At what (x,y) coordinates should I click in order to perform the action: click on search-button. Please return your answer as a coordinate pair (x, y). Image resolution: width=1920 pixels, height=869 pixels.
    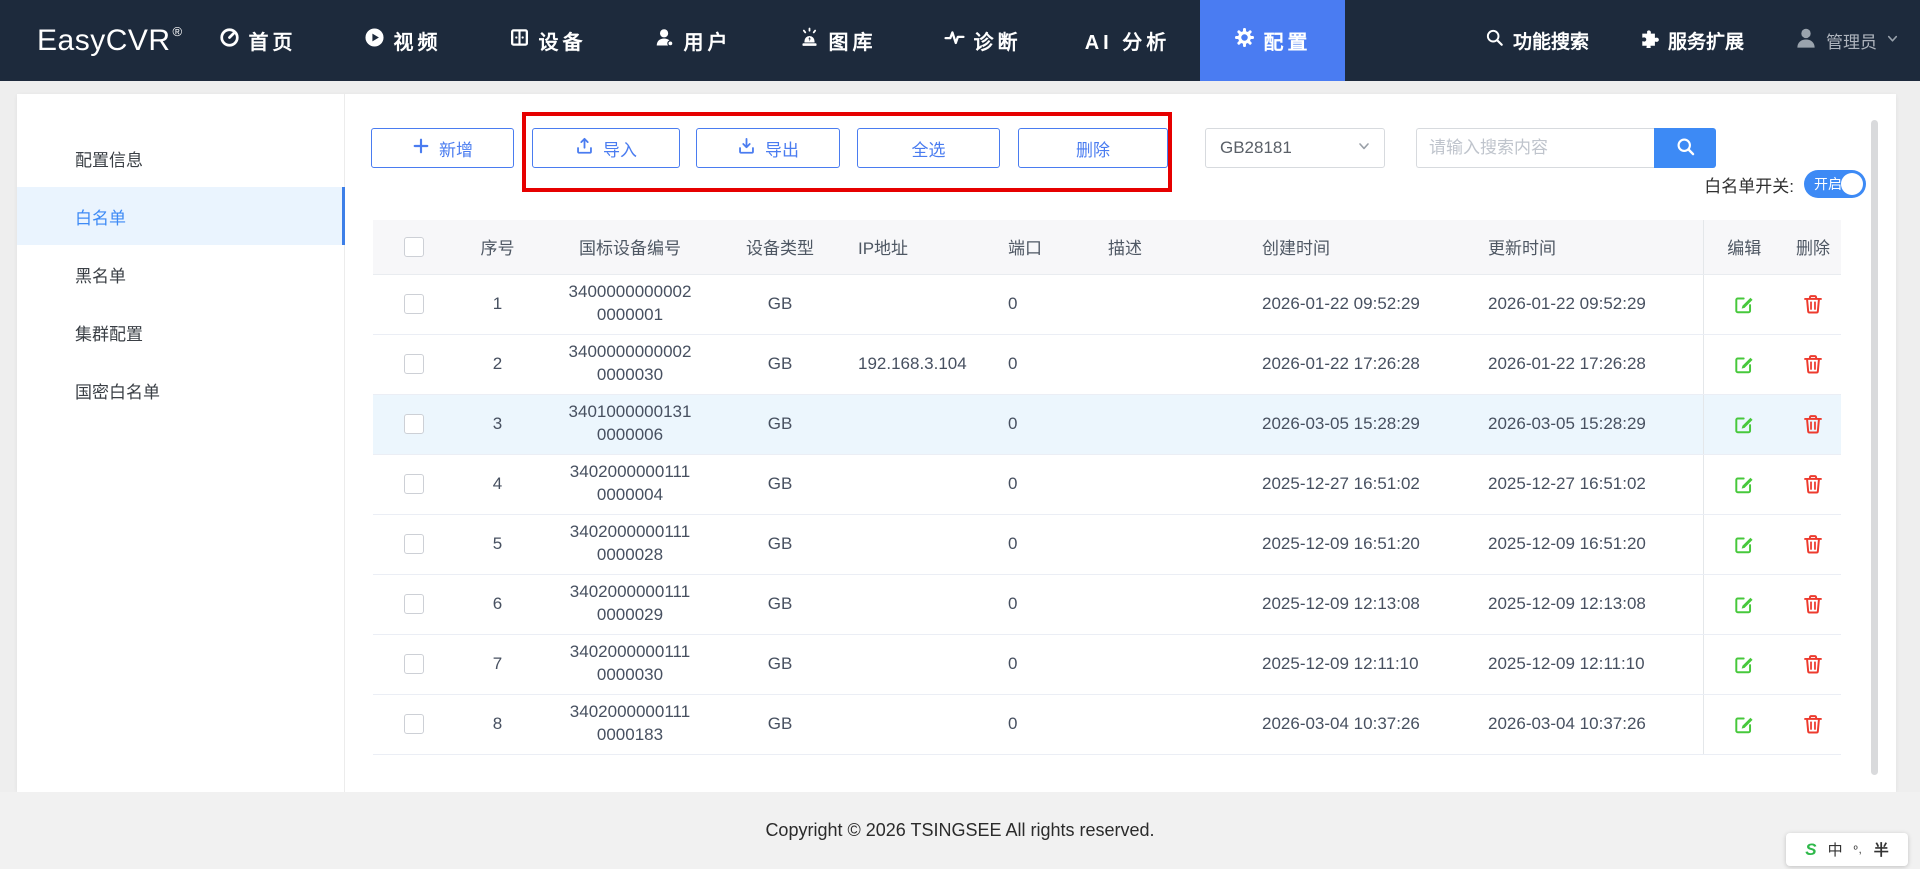
    Looking at the image, I should click on (1685, 148).